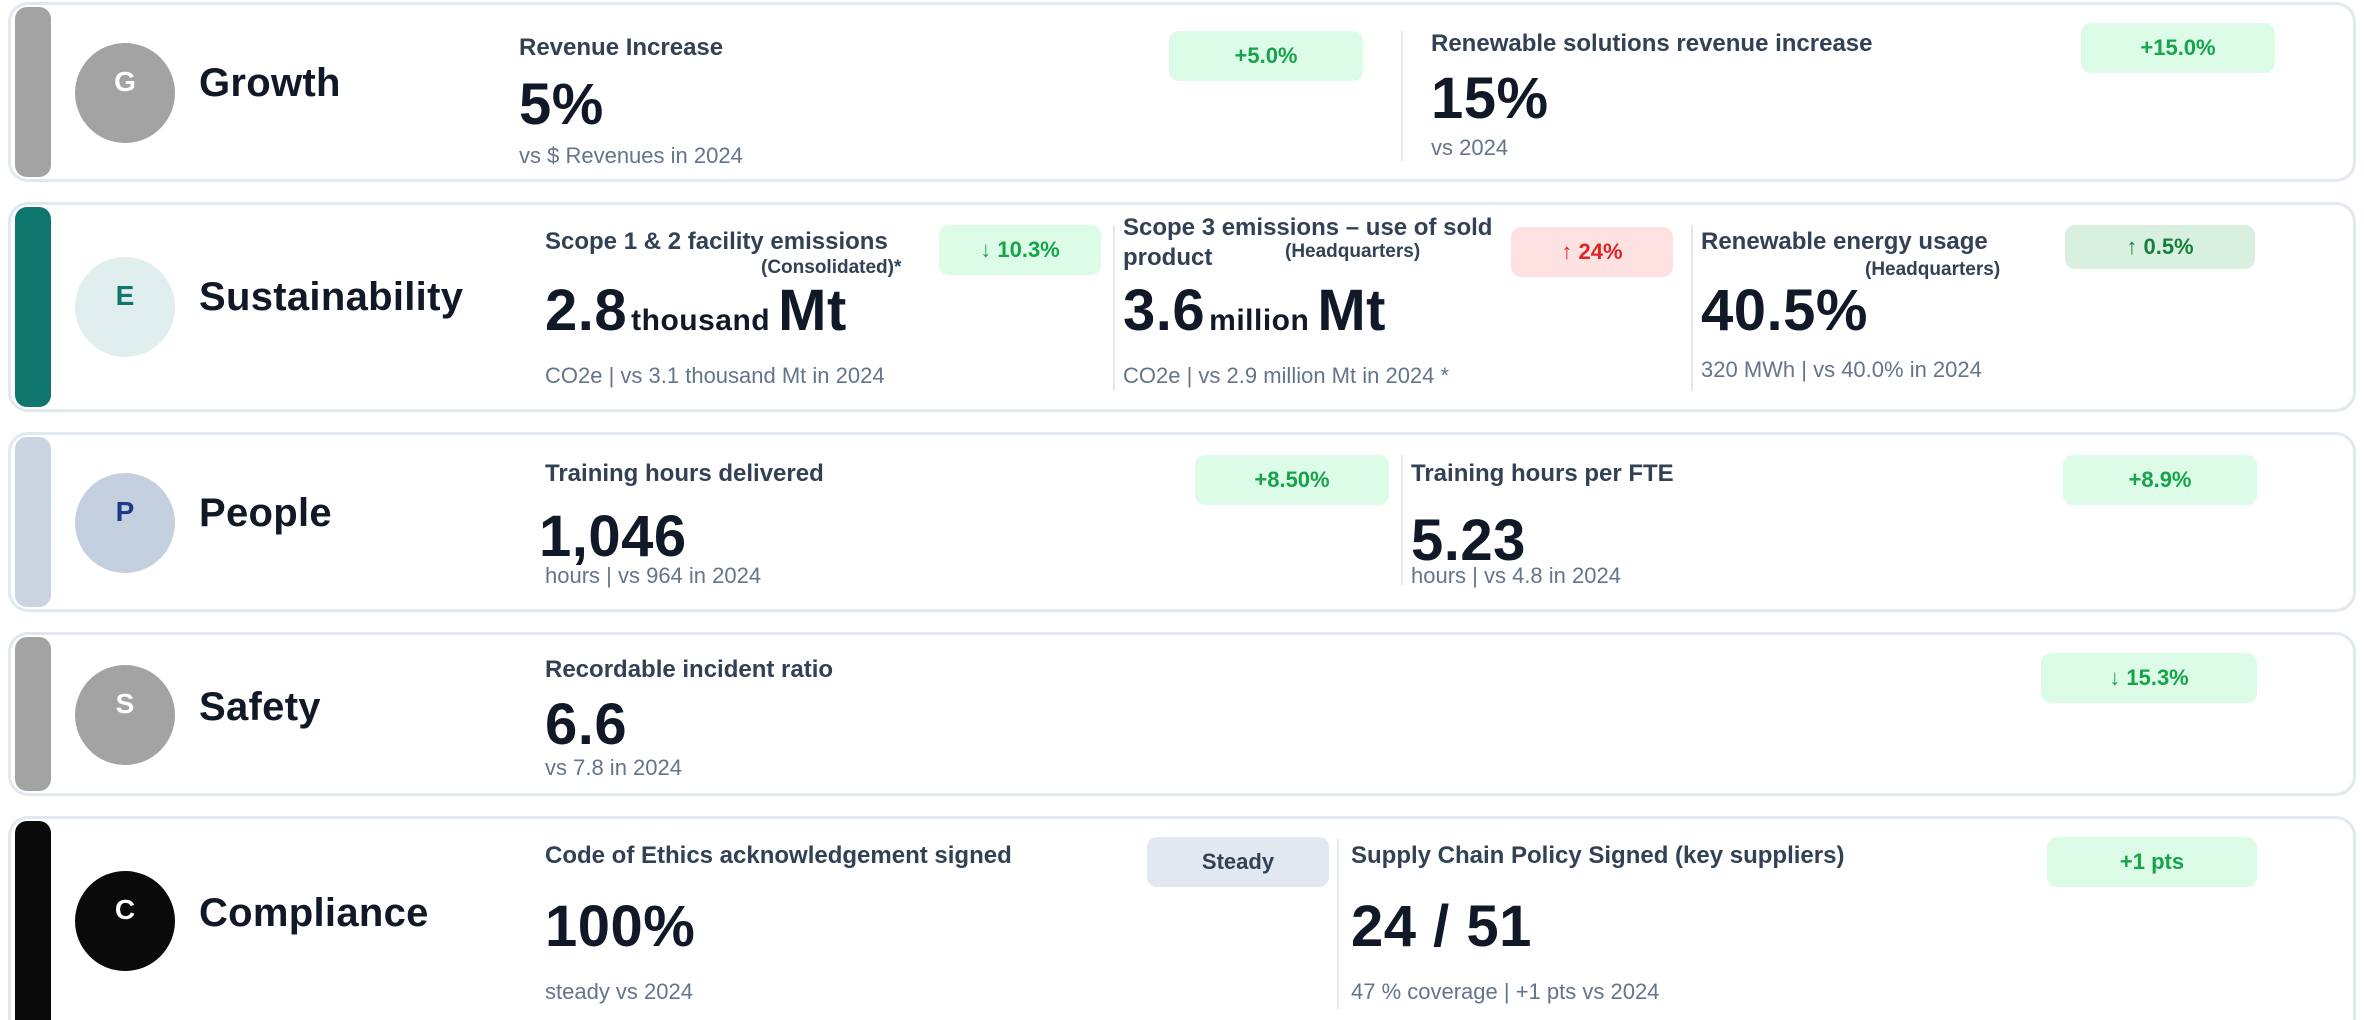  What do you see at coordinates (1652, 43) in the screenshot?
I see `metric-label: Renewable solutions revenue increase` at bounding box center [1652, 43].